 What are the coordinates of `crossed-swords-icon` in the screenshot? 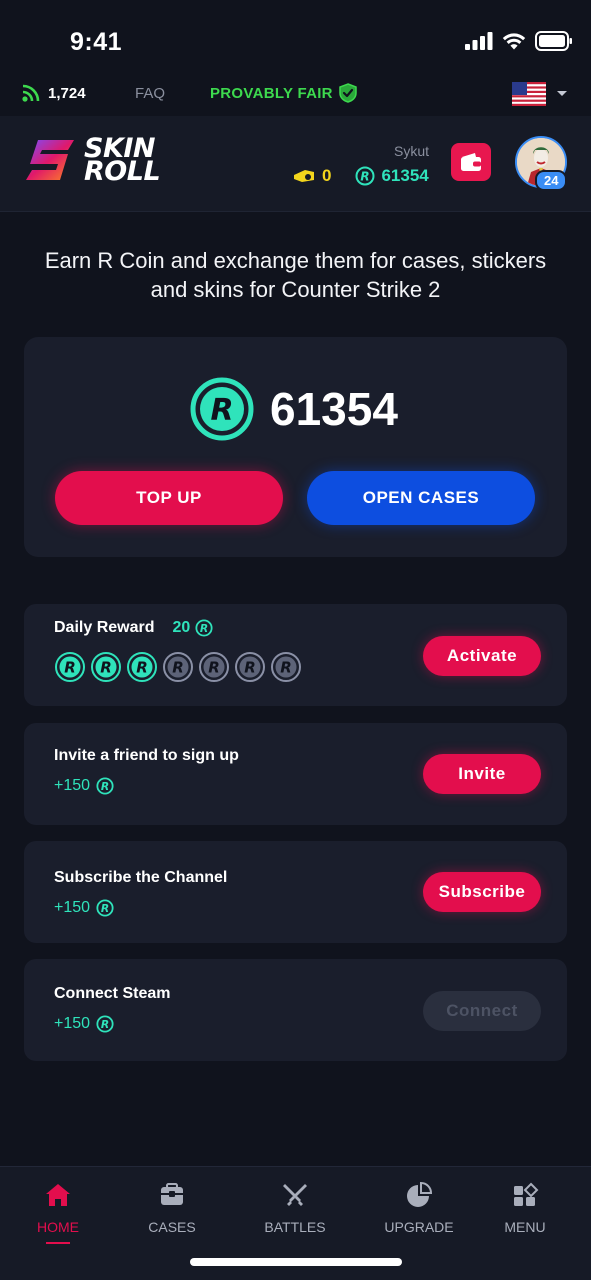 It's located at (295, 1195).